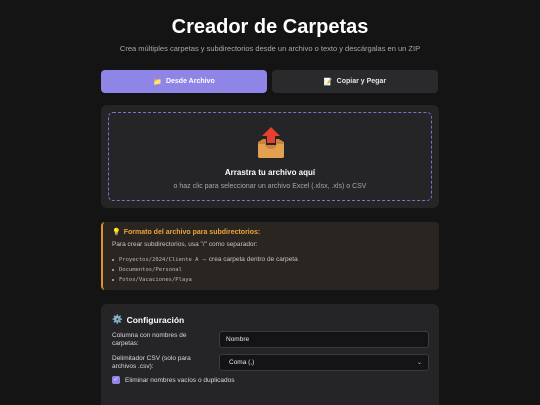 This screenshot has width=540, height=405. I want to click on csv-delimiter-select: Coma (,) ⌄, so click(324, 362).